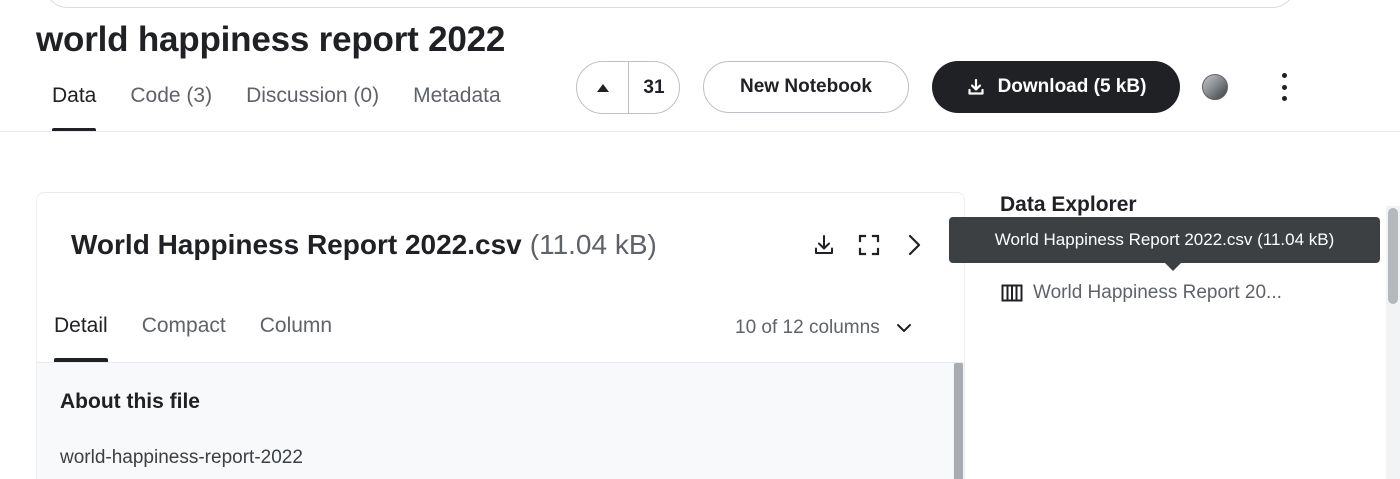  I want to click on tab-data: Data, so click(74, 108).